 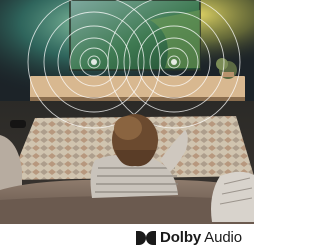 I want to click on brand-name: Dolby, so click(x=181, y=237).